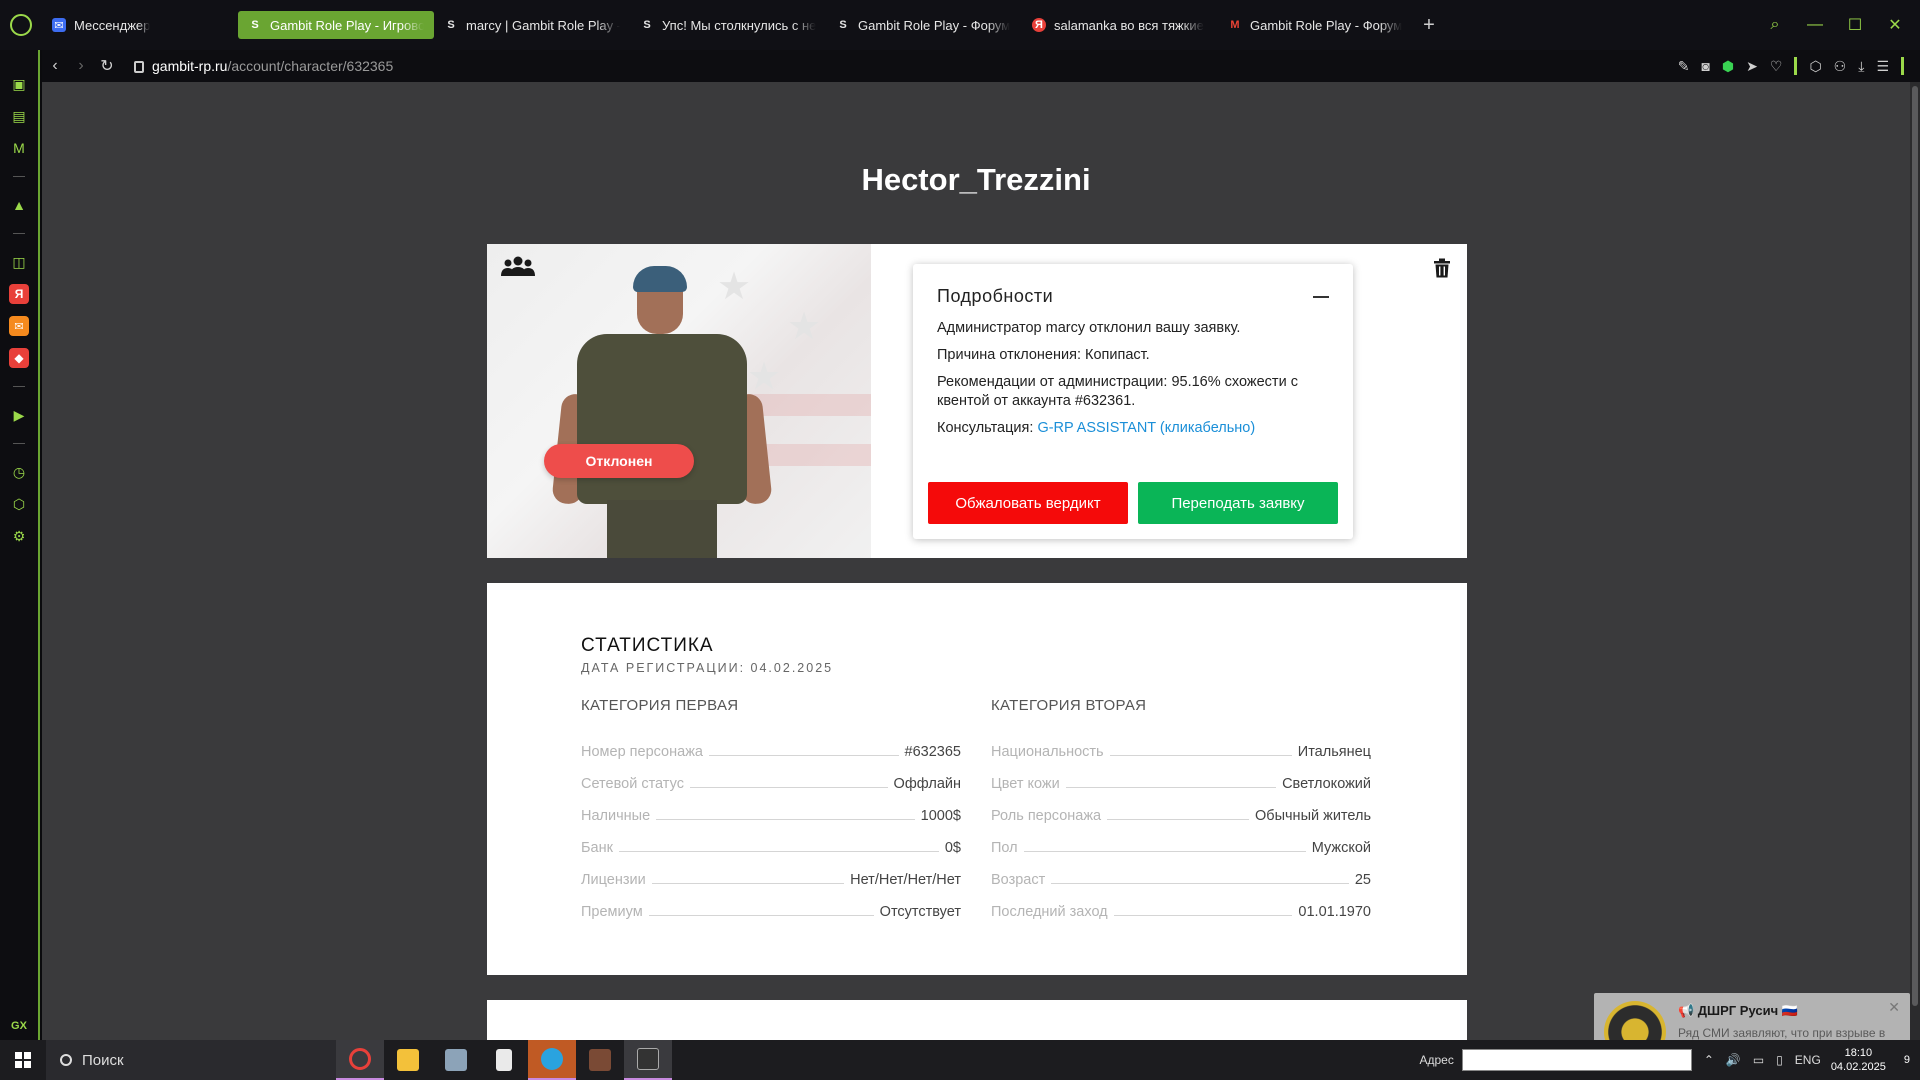  What do you see at coordinates (55, 66) in the screenshot?
I see `back-icon: ‹` at bounding box center [55, 66].